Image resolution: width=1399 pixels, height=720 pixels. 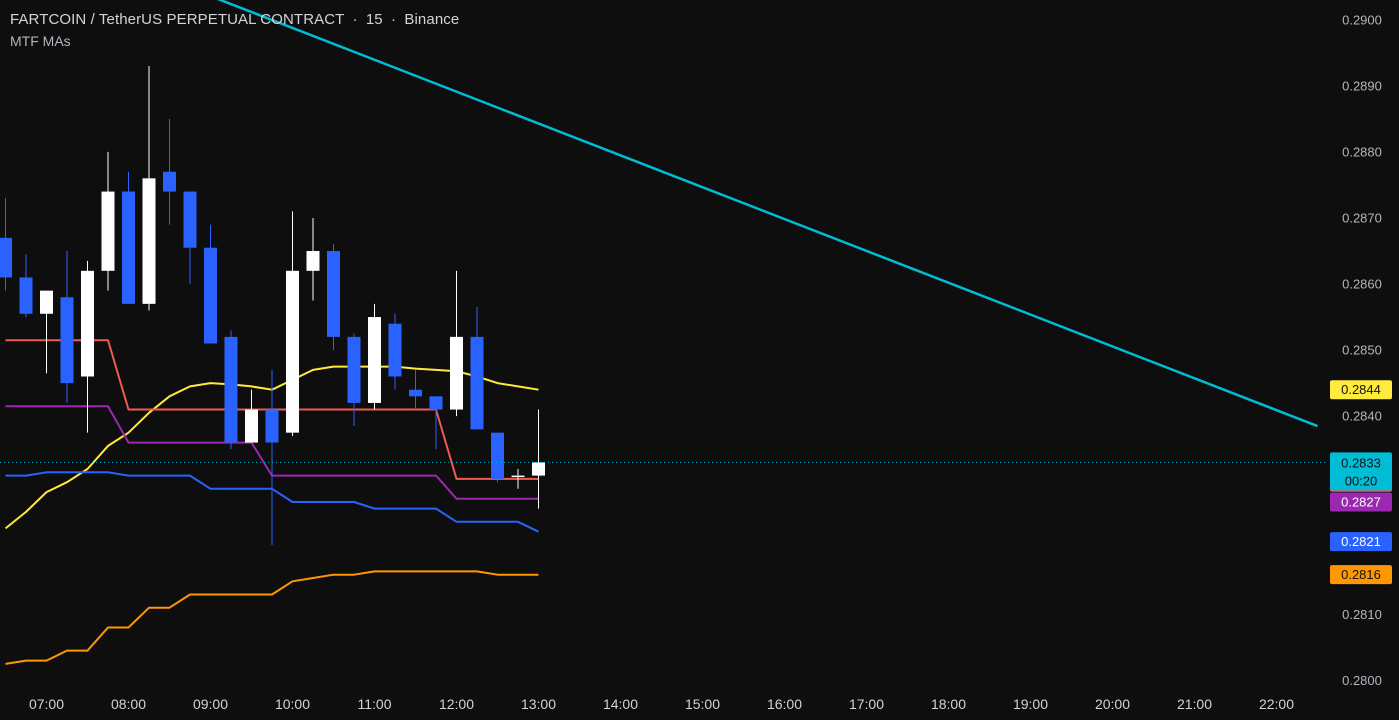 I want to click on price-label: 0.2821, so click(x=1361, y=542).